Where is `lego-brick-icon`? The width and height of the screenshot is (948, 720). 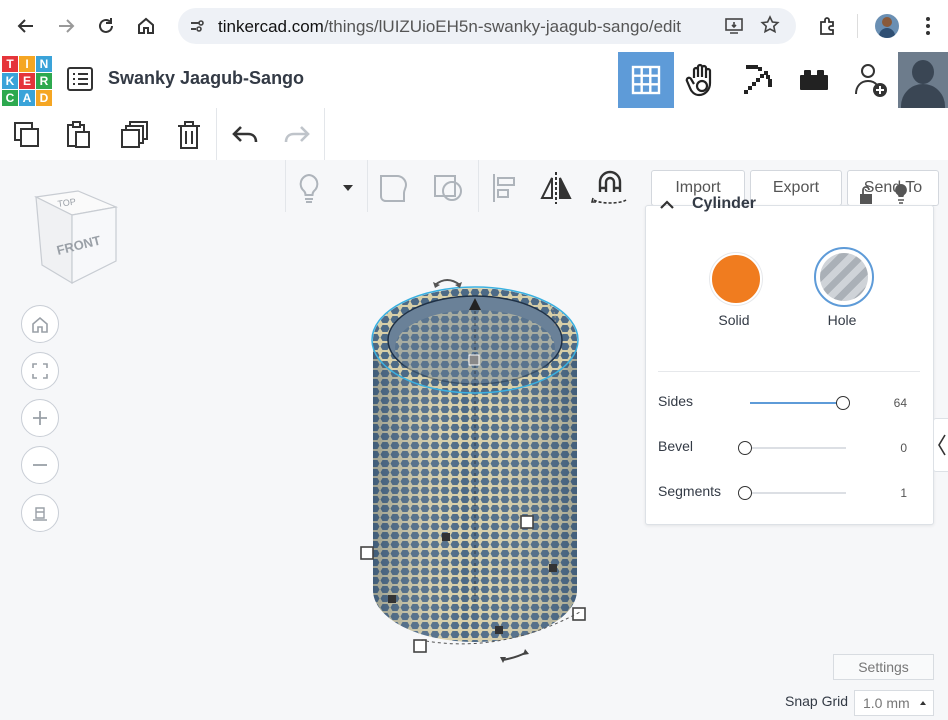
lego-brick-icon is located at coordinates (814, 80).